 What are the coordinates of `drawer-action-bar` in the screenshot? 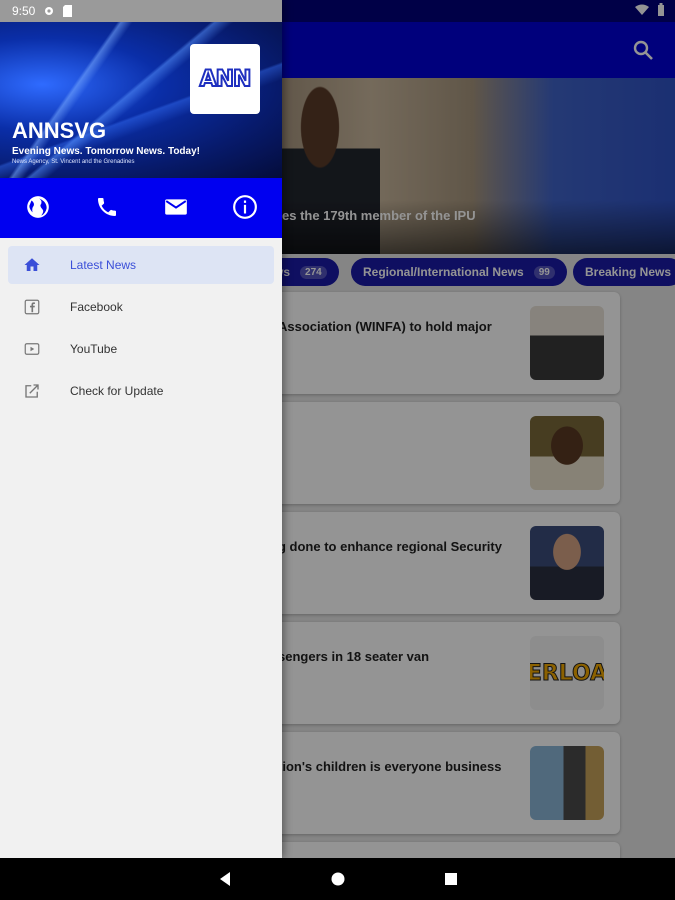 It's located at (141, 208).